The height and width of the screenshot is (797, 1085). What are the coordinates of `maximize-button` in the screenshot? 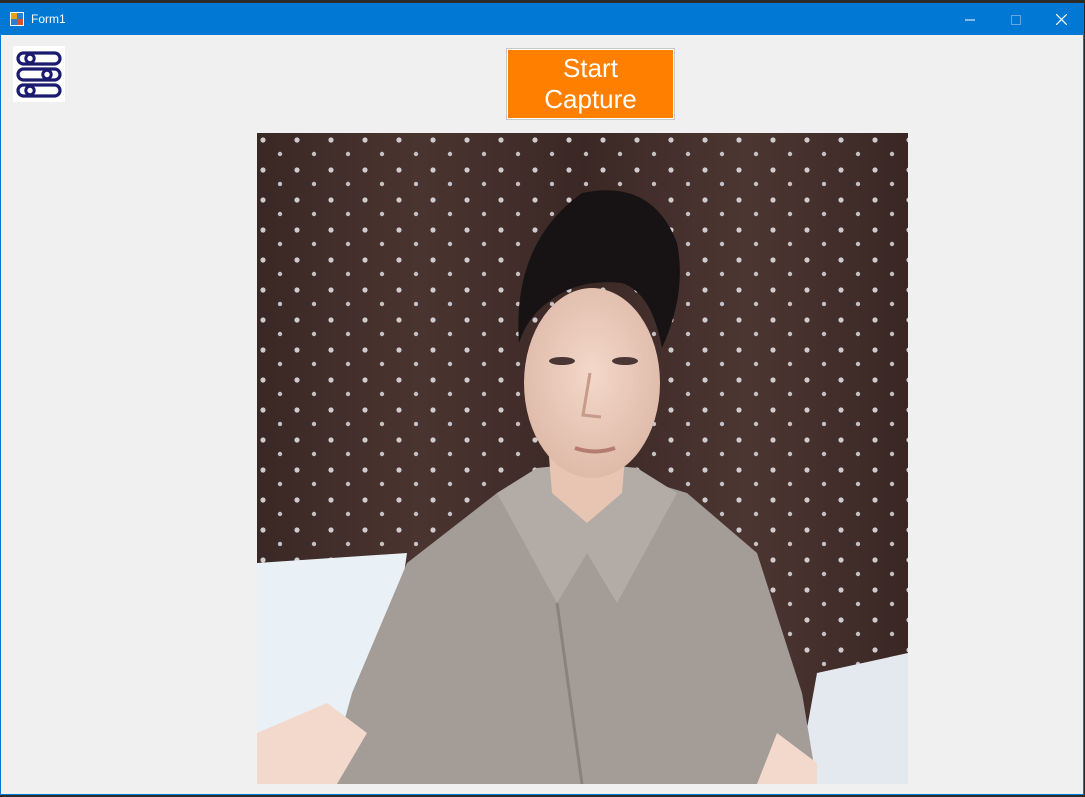 It's located at (1016, 19).